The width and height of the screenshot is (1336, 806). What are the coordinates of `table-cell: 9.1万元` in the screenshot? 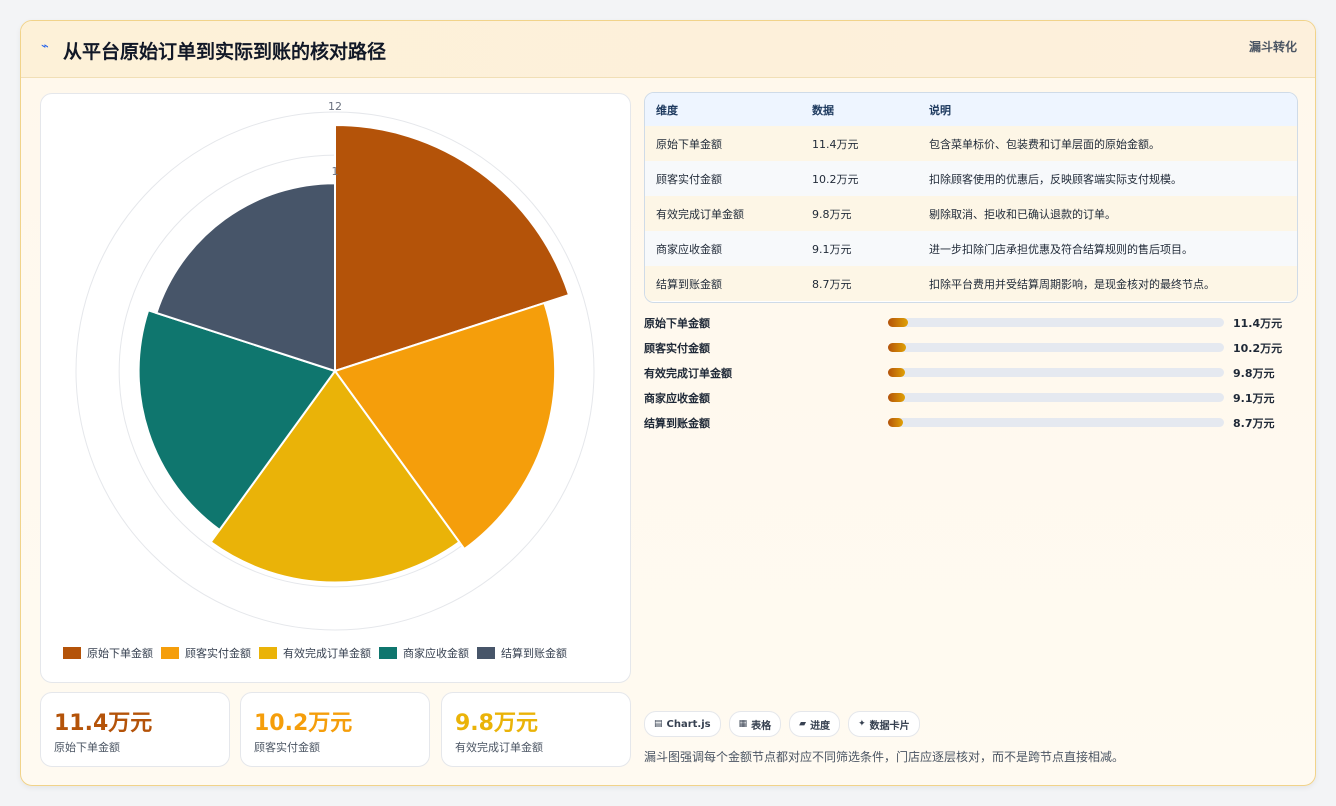 It's located at (832, 249).